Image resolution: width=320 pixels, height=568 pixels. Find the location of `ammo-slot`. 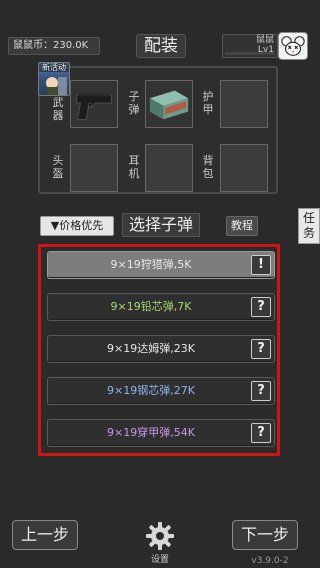

ammo-slot is located at coordinates (169, 104).